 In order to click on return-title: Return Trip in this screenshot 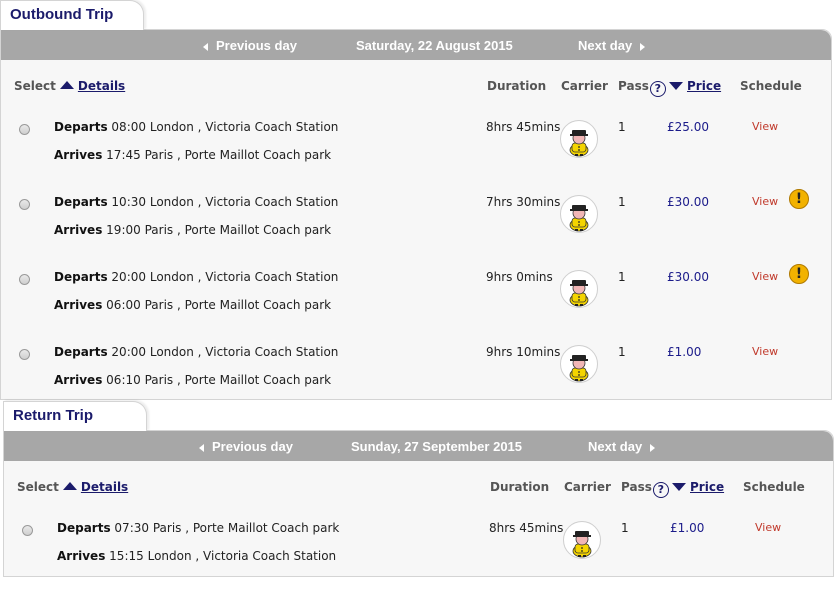, I will do `click(53, 415)`.